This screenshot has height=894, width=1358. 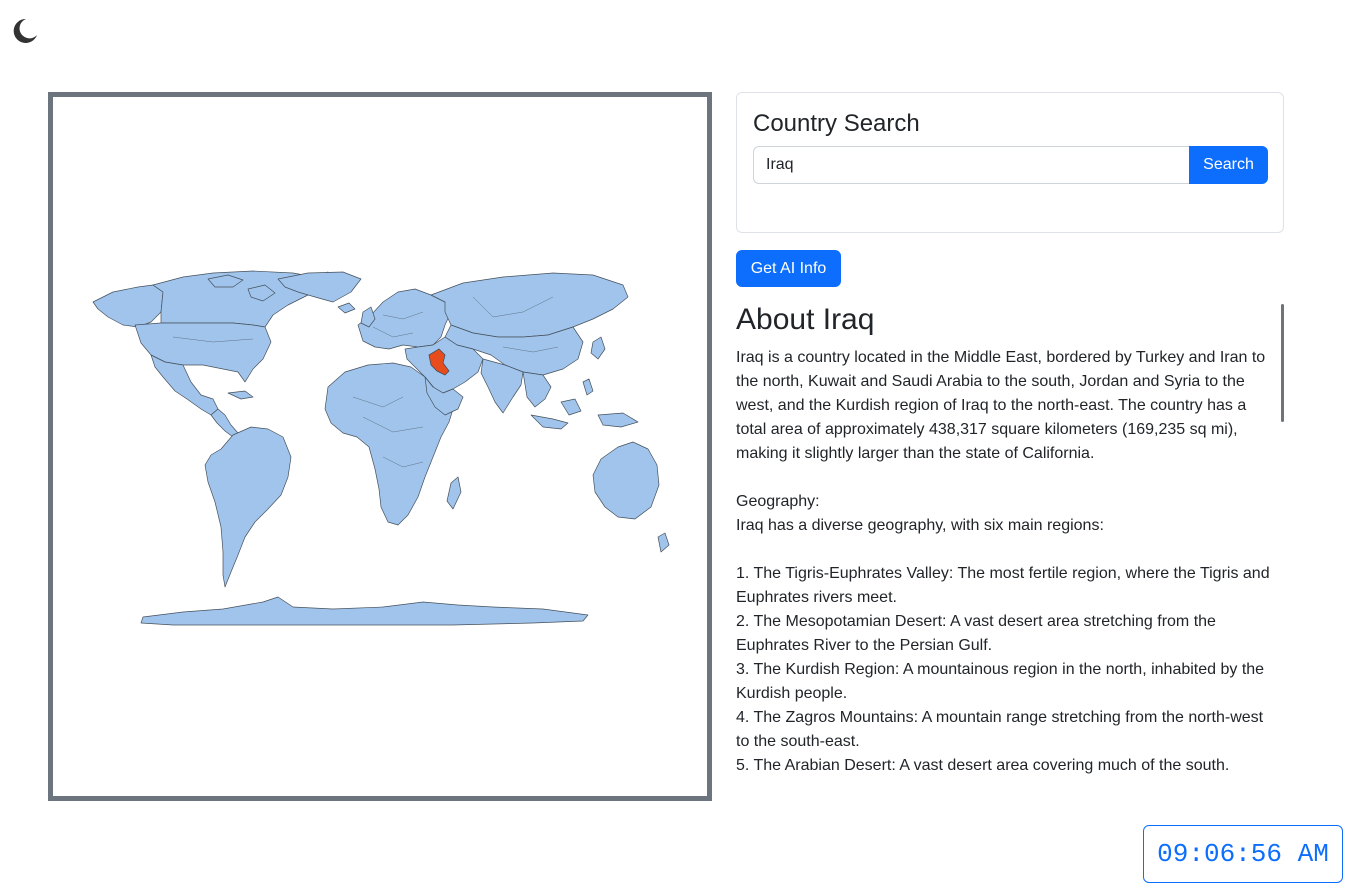 What do you see at coordinates (571, 407) in the screenshot?
I see `country-borneo` at bounding box center [571, 407].